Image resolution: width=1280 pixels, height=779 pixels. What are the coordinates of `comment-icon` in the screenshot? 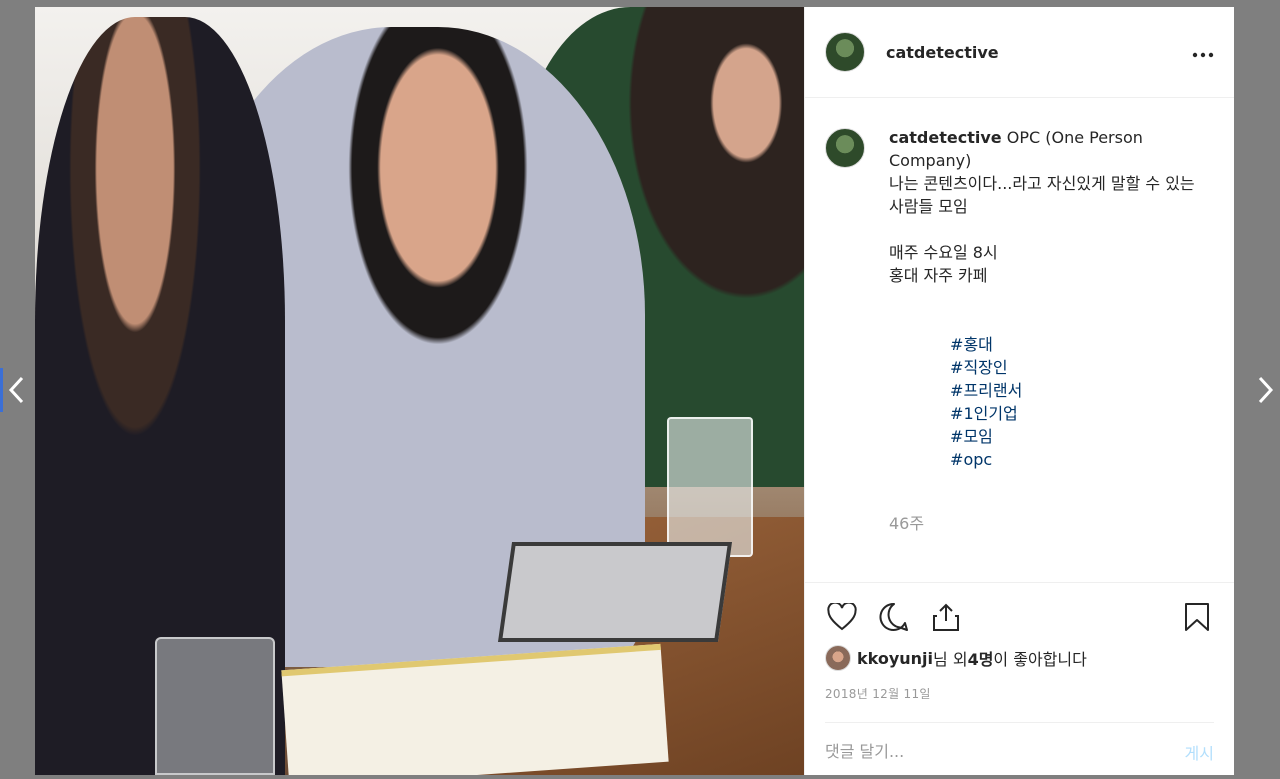 It's located at (893, 616).